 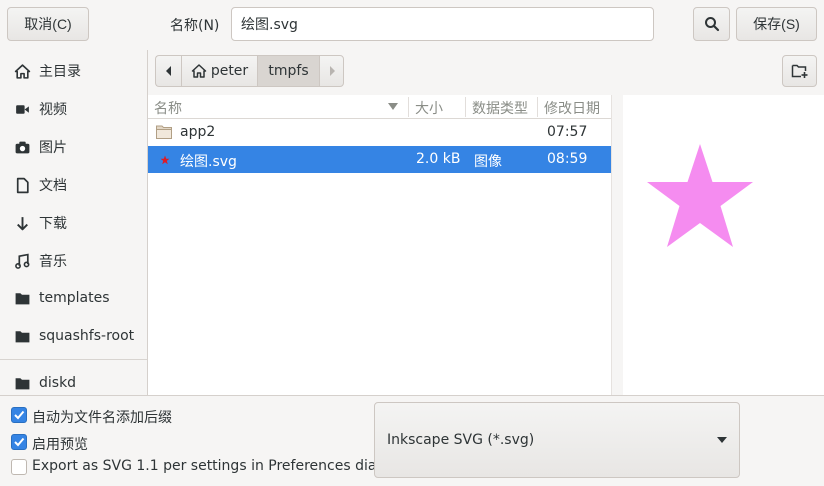 I want to click on auto-extension-label: 自动为文件名添加后缀, so click(x=102, y=418).